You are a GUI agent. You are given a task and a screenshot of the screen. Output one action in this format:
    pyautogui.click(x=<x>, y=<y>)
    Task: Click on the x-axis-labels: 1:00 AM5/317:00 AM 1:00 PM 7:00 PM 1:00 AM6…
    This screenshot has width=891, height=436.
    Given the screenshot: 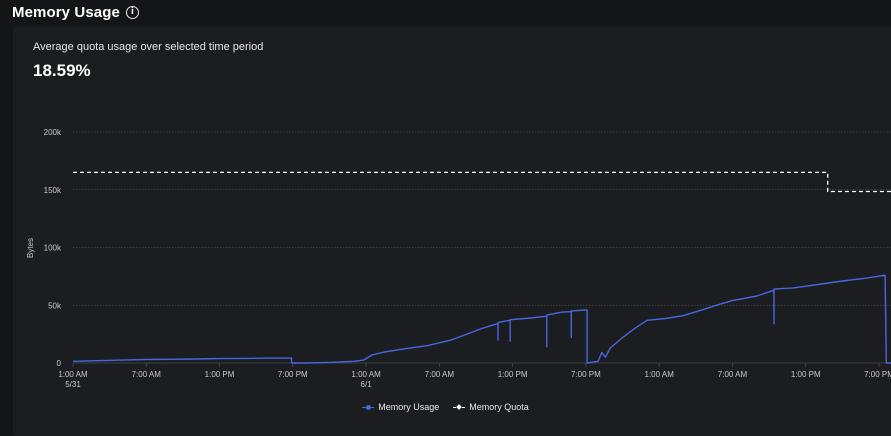 What is the action you would take?
    pyautogui.click(x=474, y=376)
    